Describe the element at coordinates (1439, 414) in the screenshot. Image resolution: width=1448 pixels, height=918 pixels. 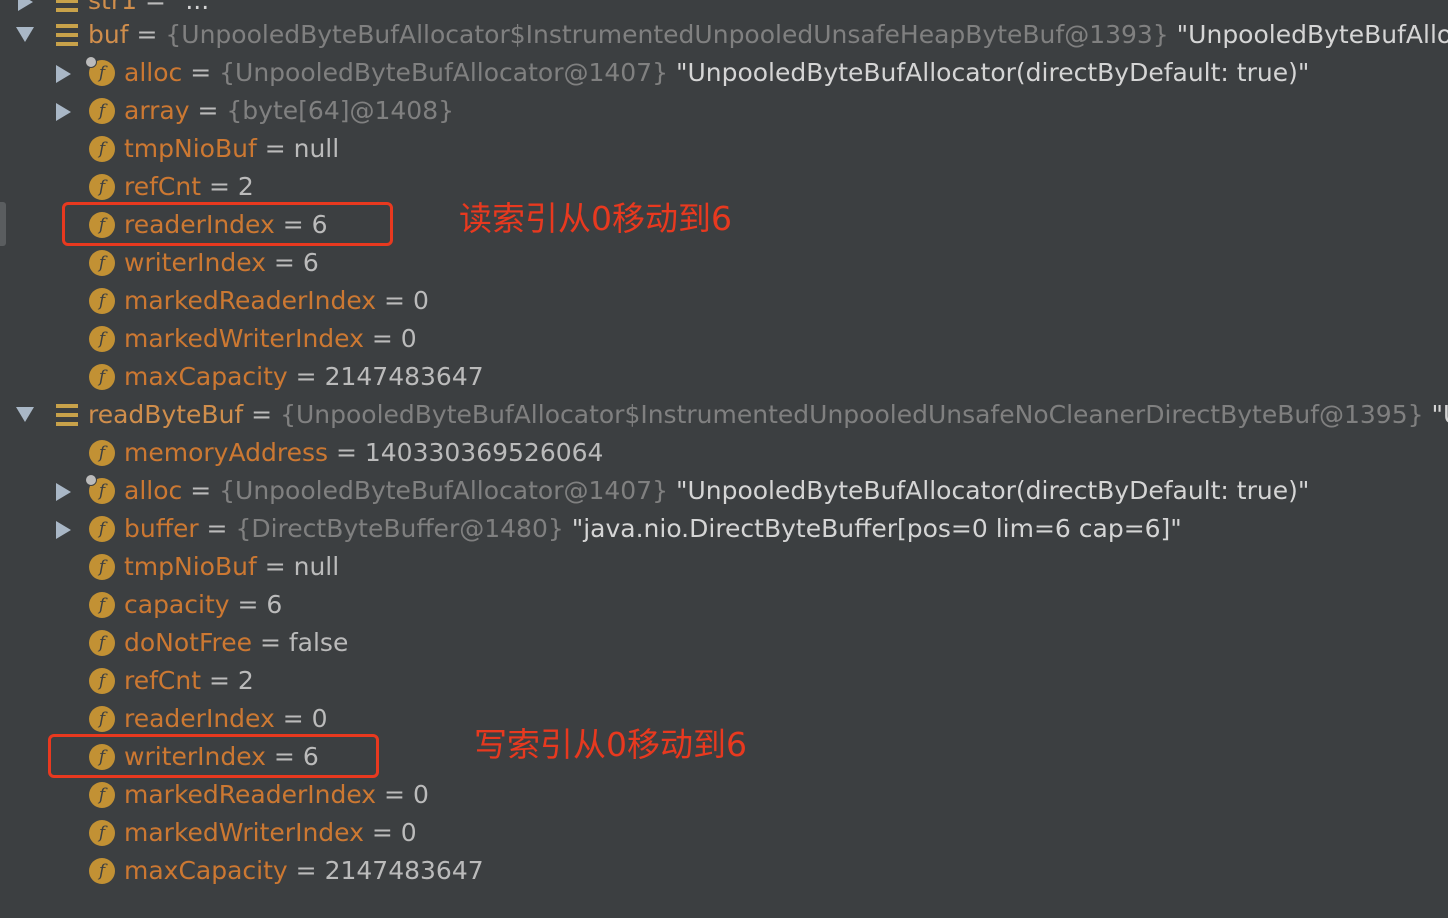
I see `variable-value: "Unp` at that location.